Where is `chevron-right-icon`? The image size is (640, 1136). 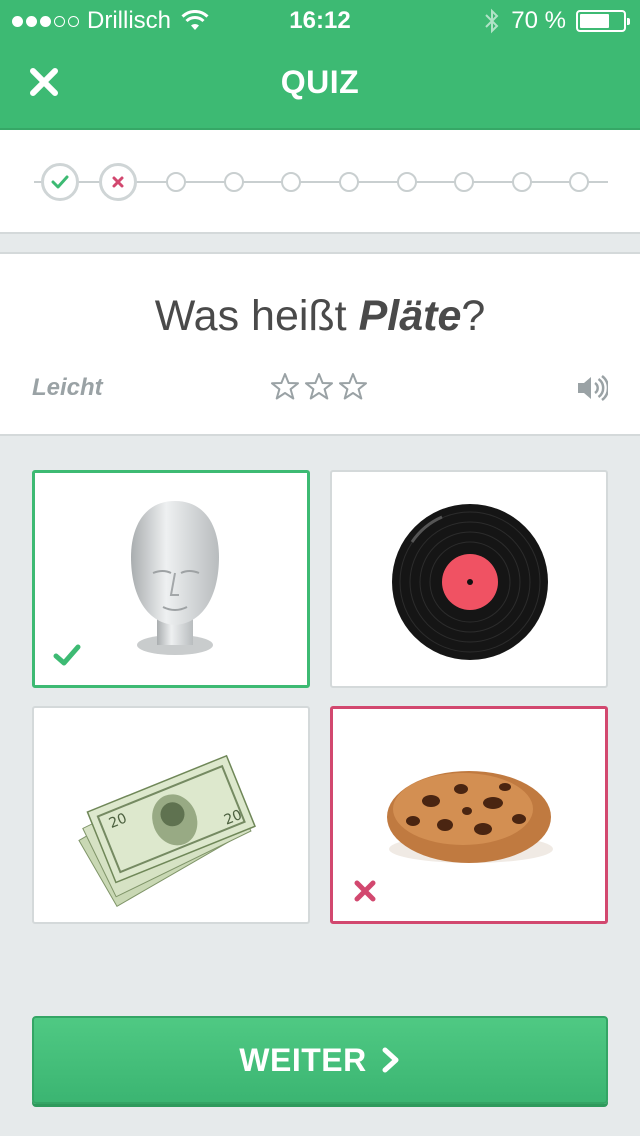 chevron-right-icon is located at coordinates (390, 1060).